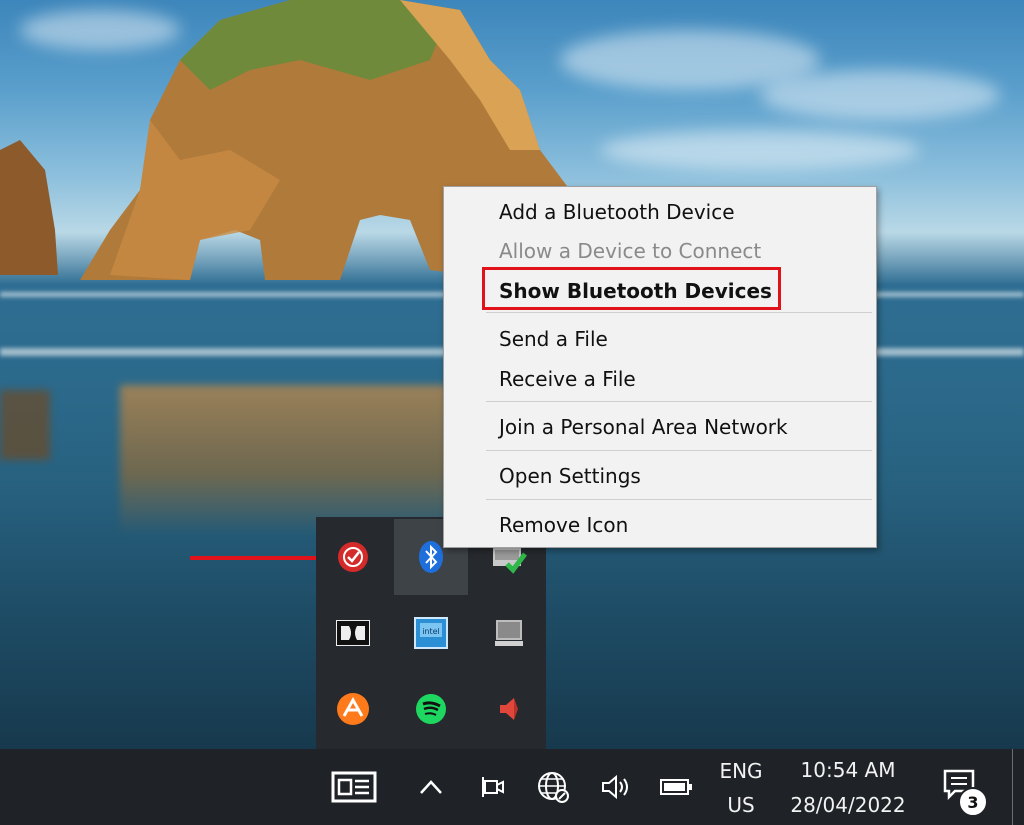  I want to click on rock-left-image, so click(29, 207).